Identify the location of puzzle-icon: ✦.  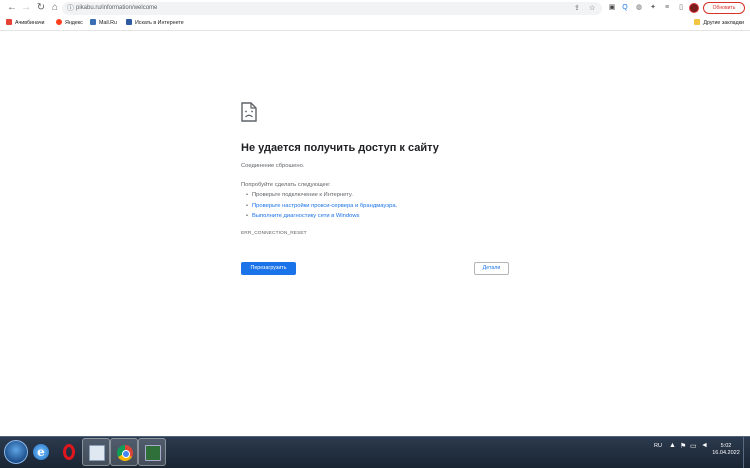
(653, 8).